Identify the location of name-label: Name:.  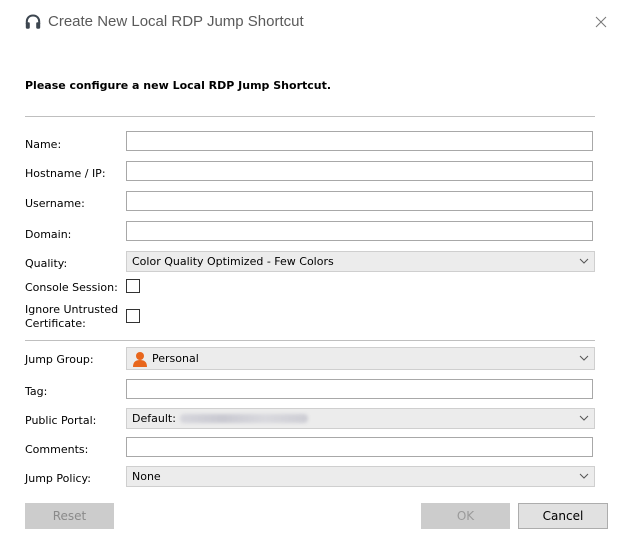
(43, 144).